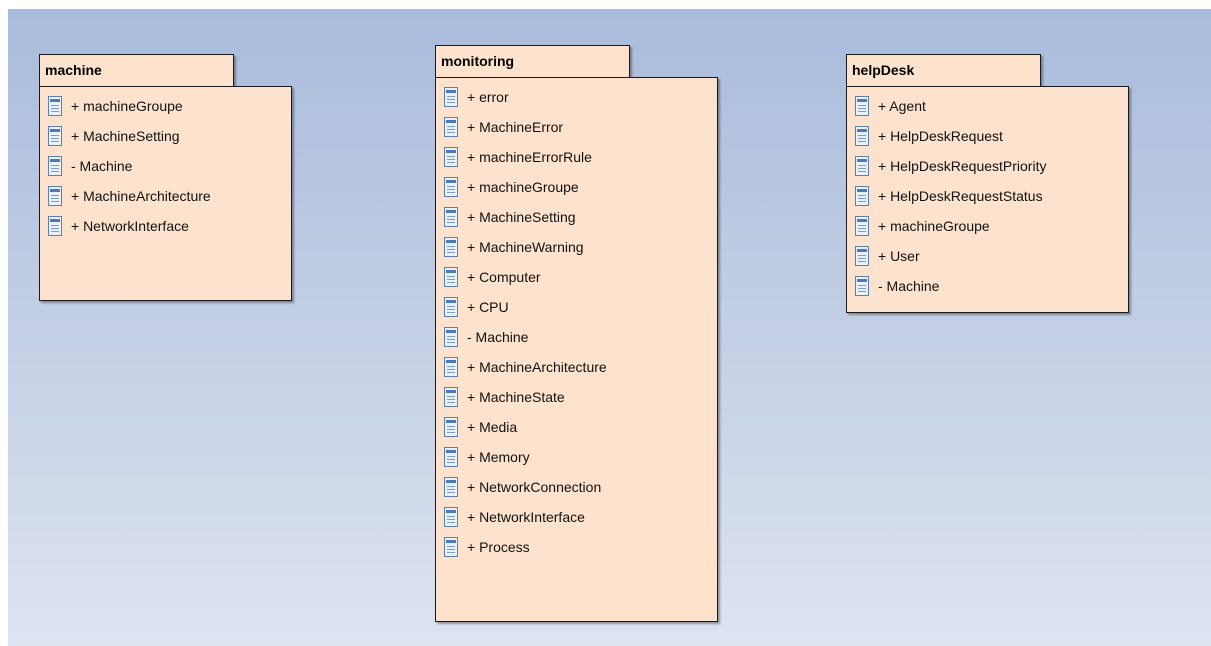 The image size is (1211, 646). I want to click on element-label: + HelpDeskRequest, so click(940, 136).